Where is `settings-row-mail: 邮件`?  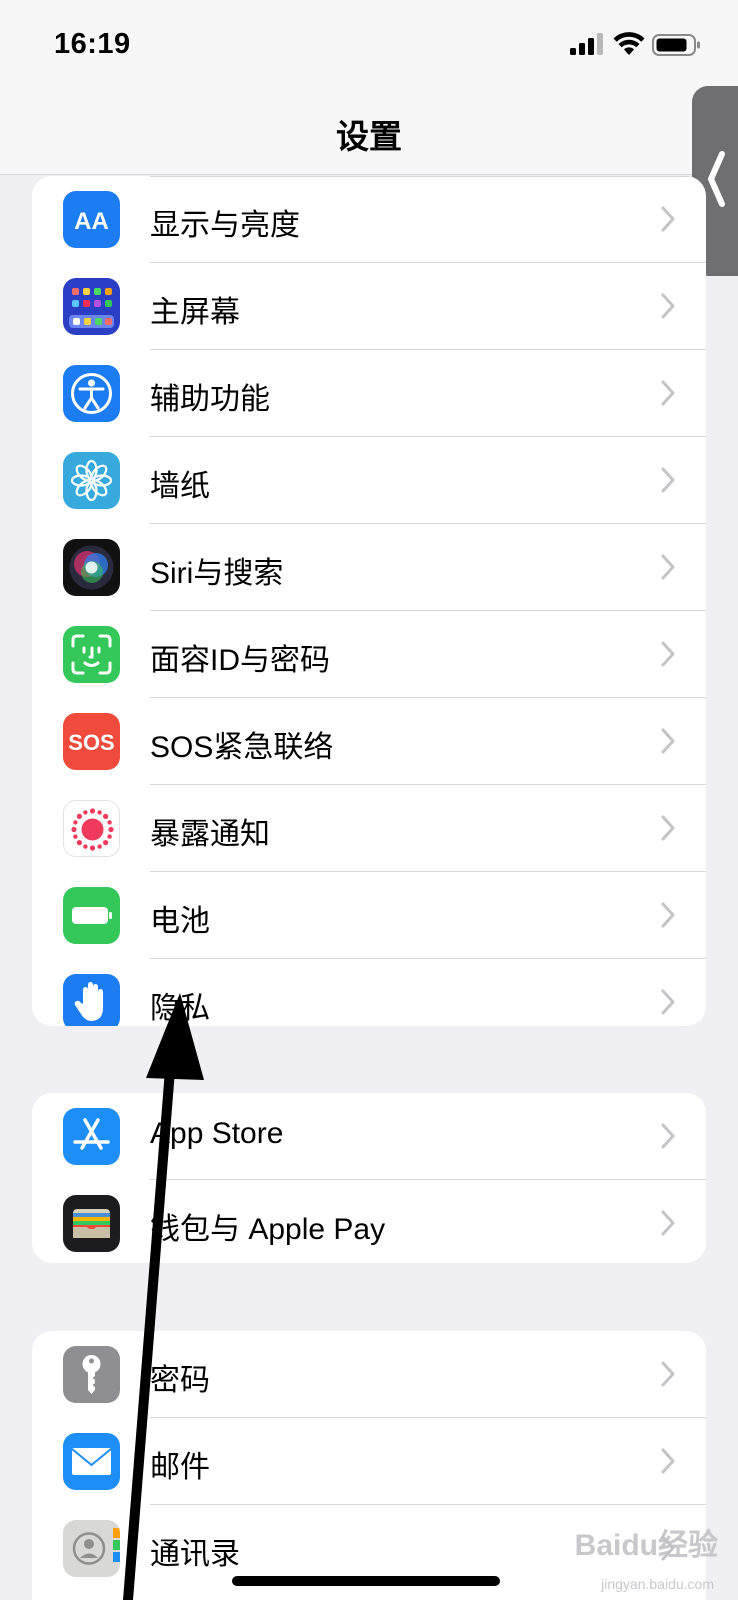 settings-row-mail: 邮件 is located at coordinates (369, 1461).